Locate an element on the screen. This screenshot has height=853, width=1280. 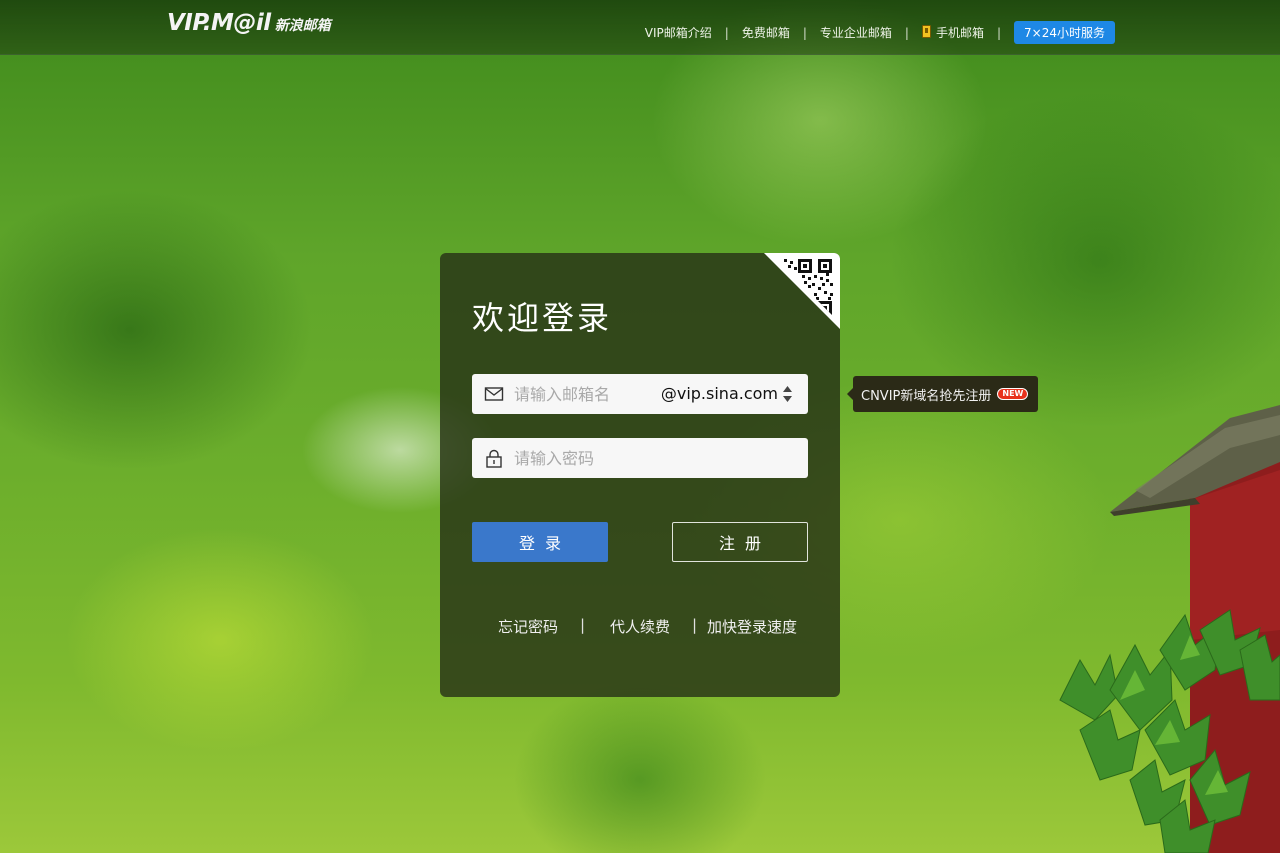
password-field is located at coordinates (640, 458).